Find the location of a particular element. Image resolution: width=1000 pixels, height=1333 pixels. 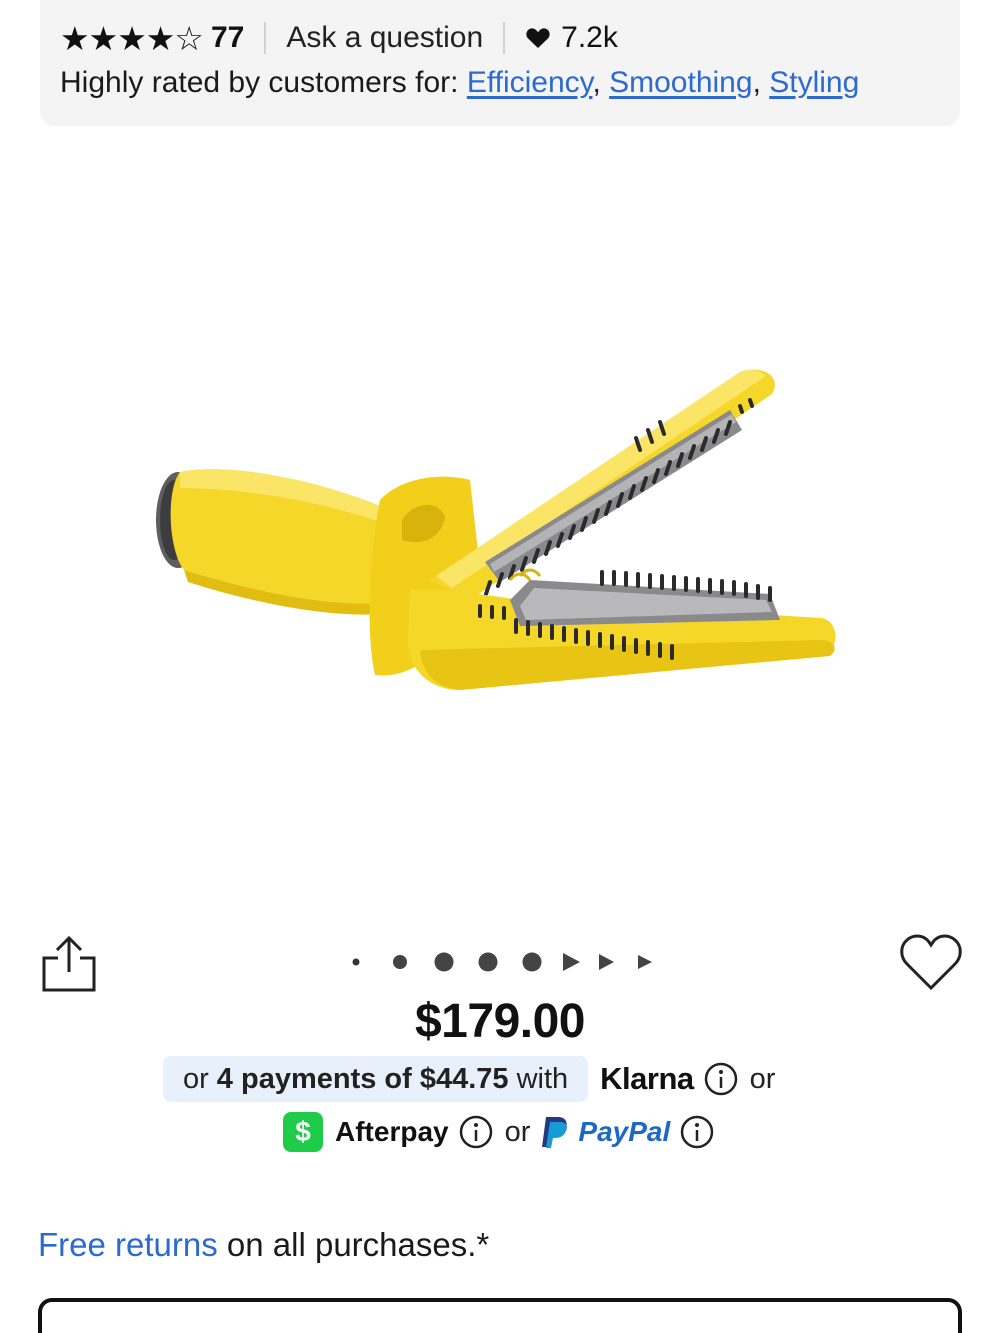

klarna-payments-text: 4 payments of $44.75 is located at coordinates (362, 1078).